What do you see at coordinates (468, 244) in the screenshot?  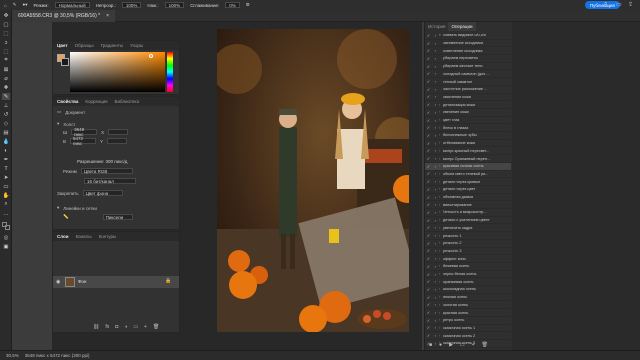 I see `action-item: ✓ ▫ › резкость 2` at bounding box center [468, 244].